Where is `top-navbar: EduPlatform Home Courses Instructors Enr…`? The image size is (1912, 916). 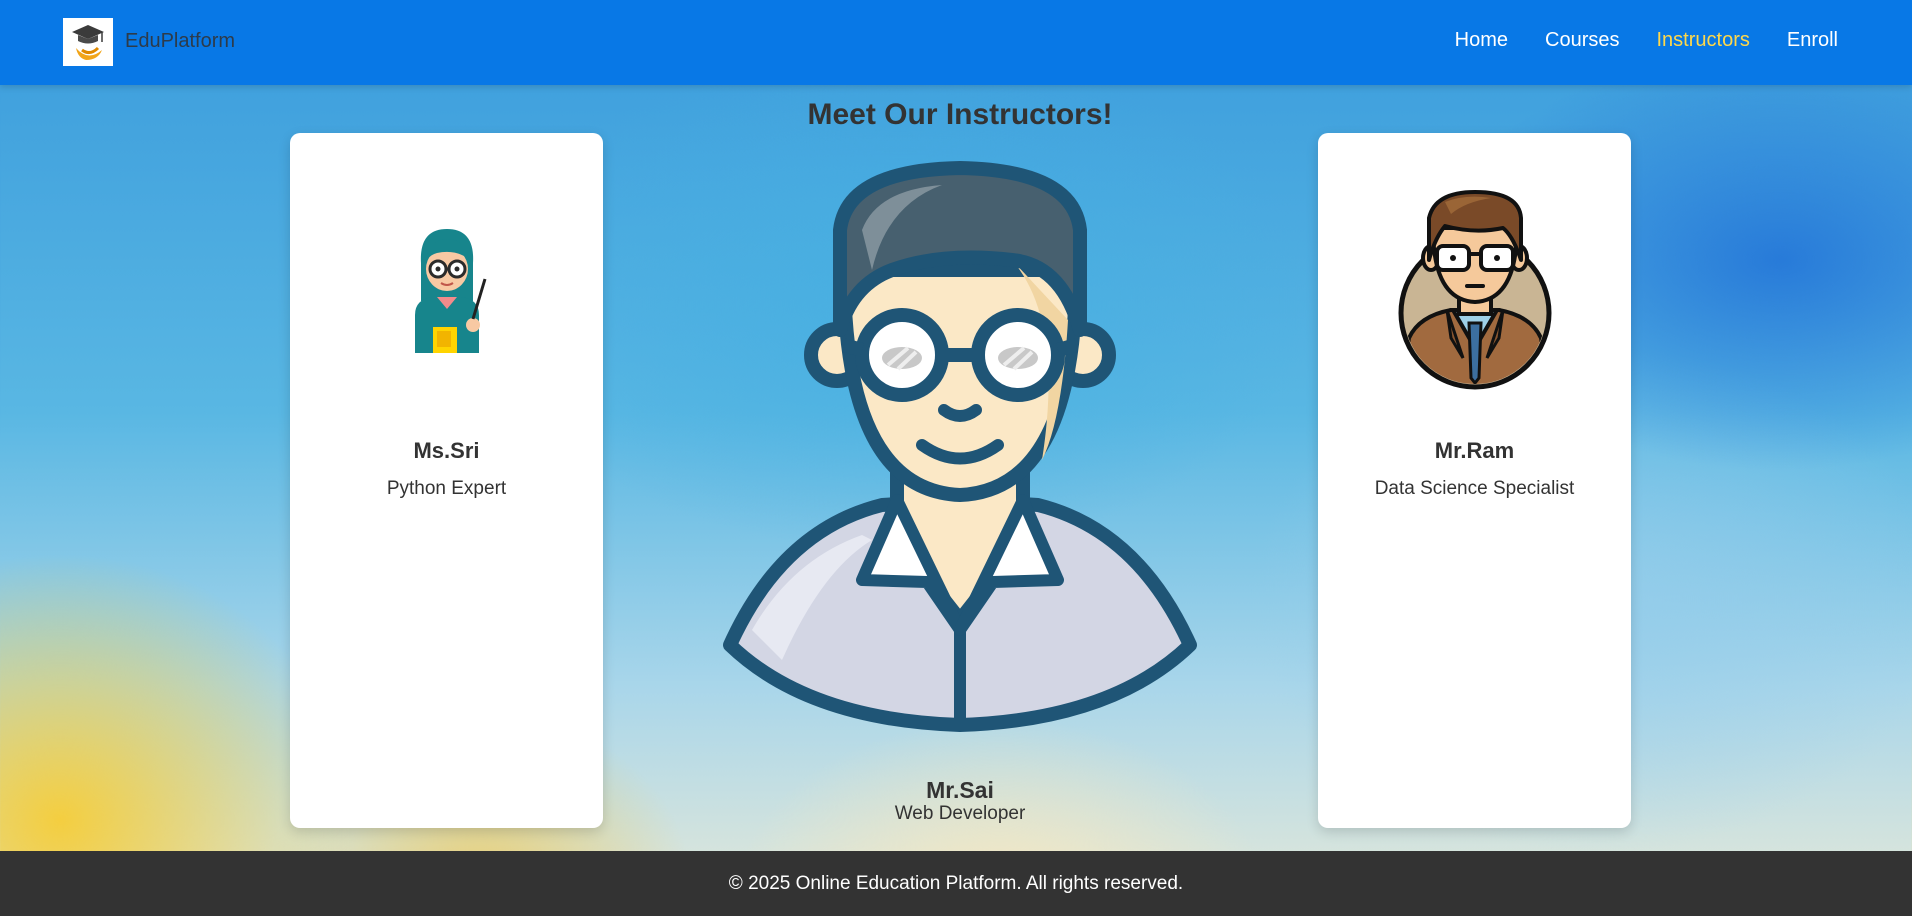 top-navbar: EduPlatform Home Courses Instructors Enr… is located at coordinates (956, 42).